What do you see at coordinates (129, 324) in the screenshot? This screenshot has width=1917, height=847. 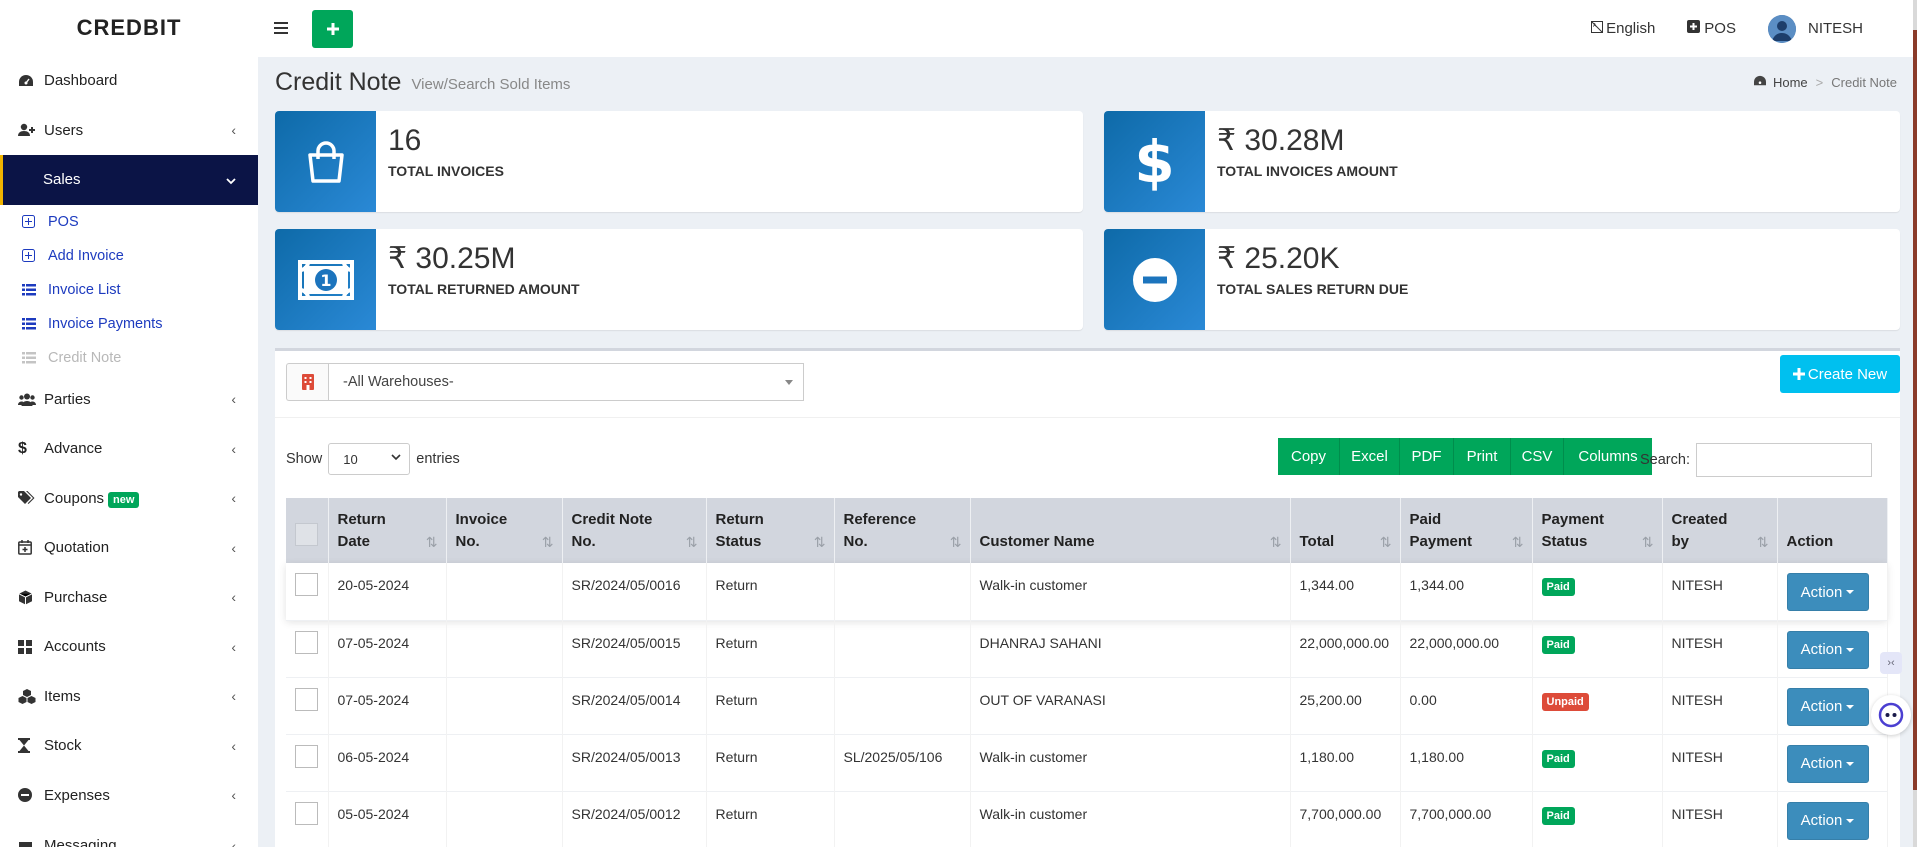 I see `sidebar-subitem-invoice-payments: Invoice Payments` at bounding box center [129, 324].